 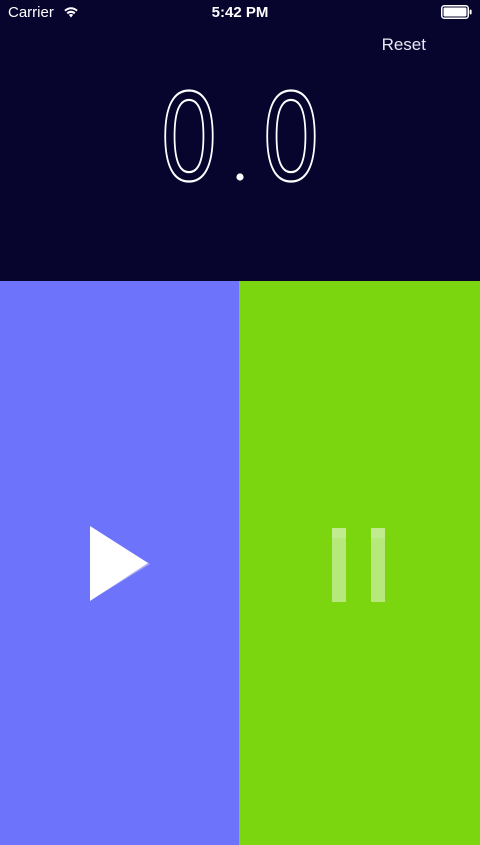 What do you see at coordinates (189, 135) in the screenshot?
I see `elapsed-seconds: 0` at bounding box center [189, 135].